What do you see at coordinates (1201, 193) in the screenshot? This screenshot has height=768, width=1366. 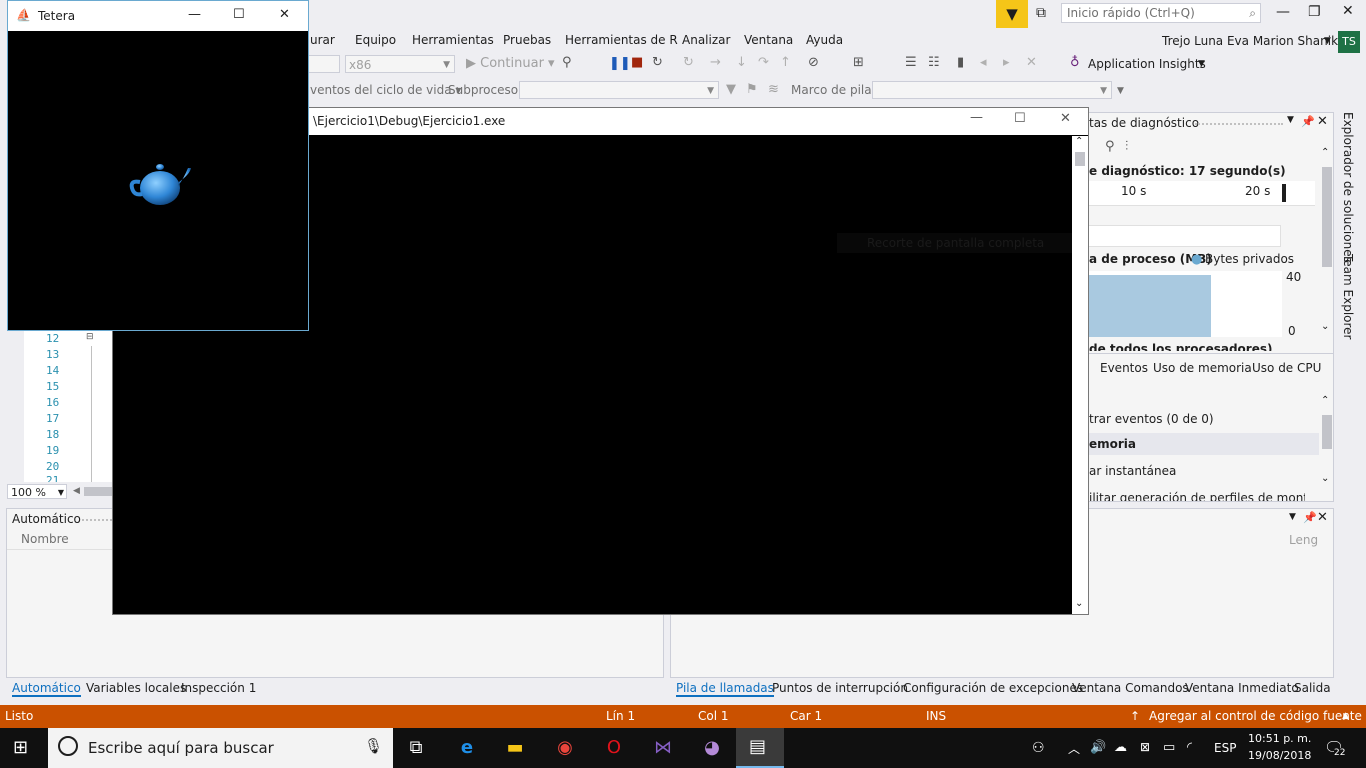 I see `timeline-ruler: 10 s 20 s` at bounding box center [1201, 193].